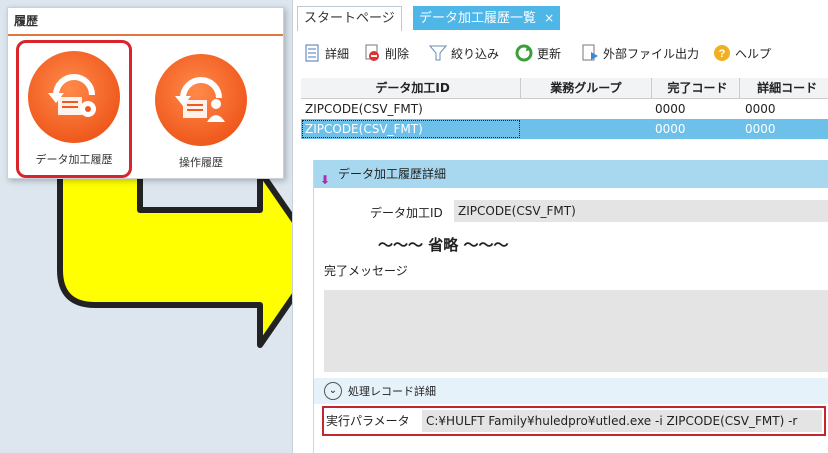 The image size is (828, 453). I want to click on tab-data-process-history-list: データ加工履歴一覧 ×, so click(487, 18).